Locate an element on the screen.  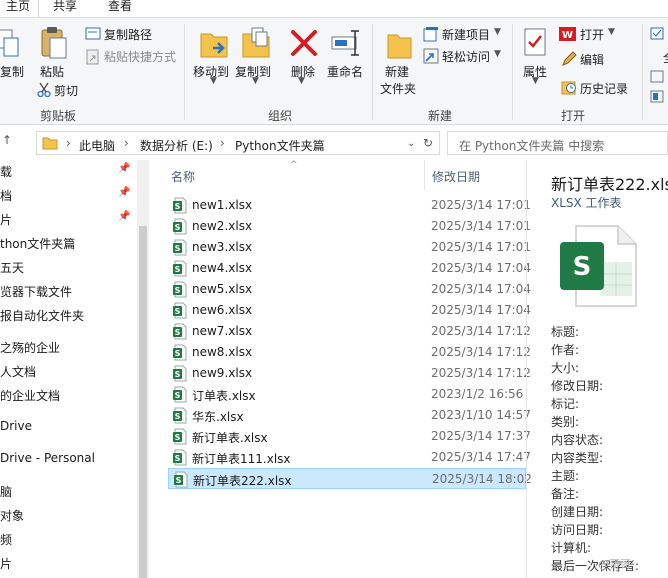
nav-item: 览器下载文件 is located at coordinates (36, 294).